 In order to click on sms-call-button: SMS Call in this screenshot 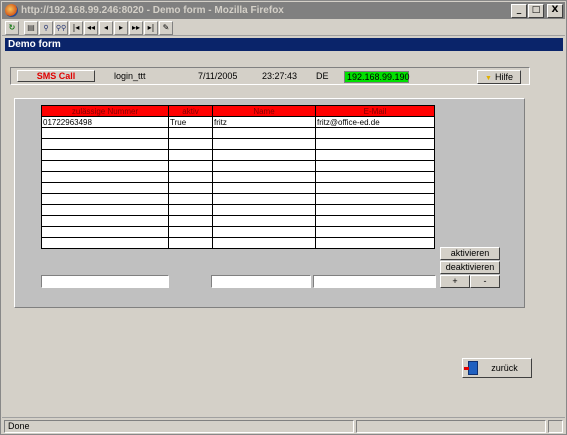, I will do `click(56, 76)`.